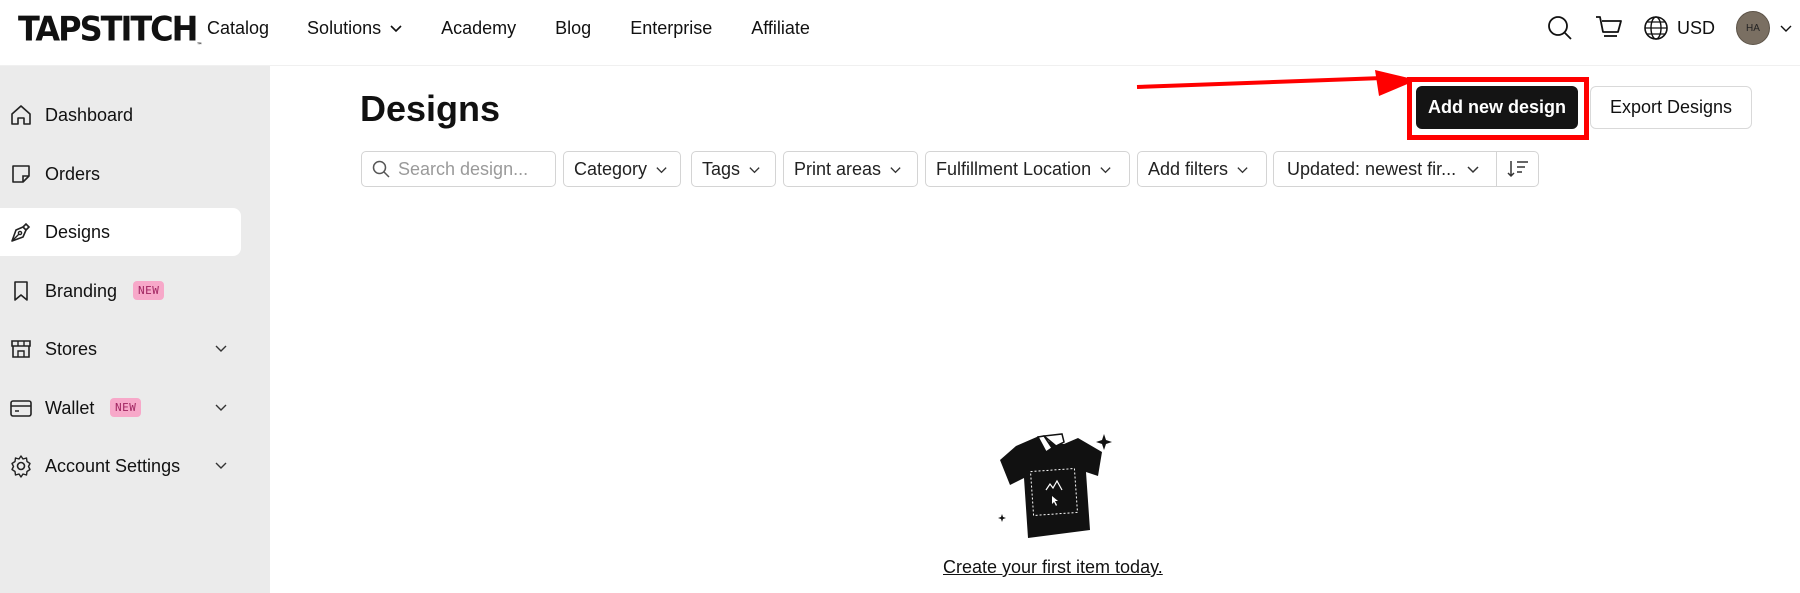  What do you see at coordinates (1188, 168) in the screenshot?
I see `filter-label: Add filters` at bounding box center [1188, 168].